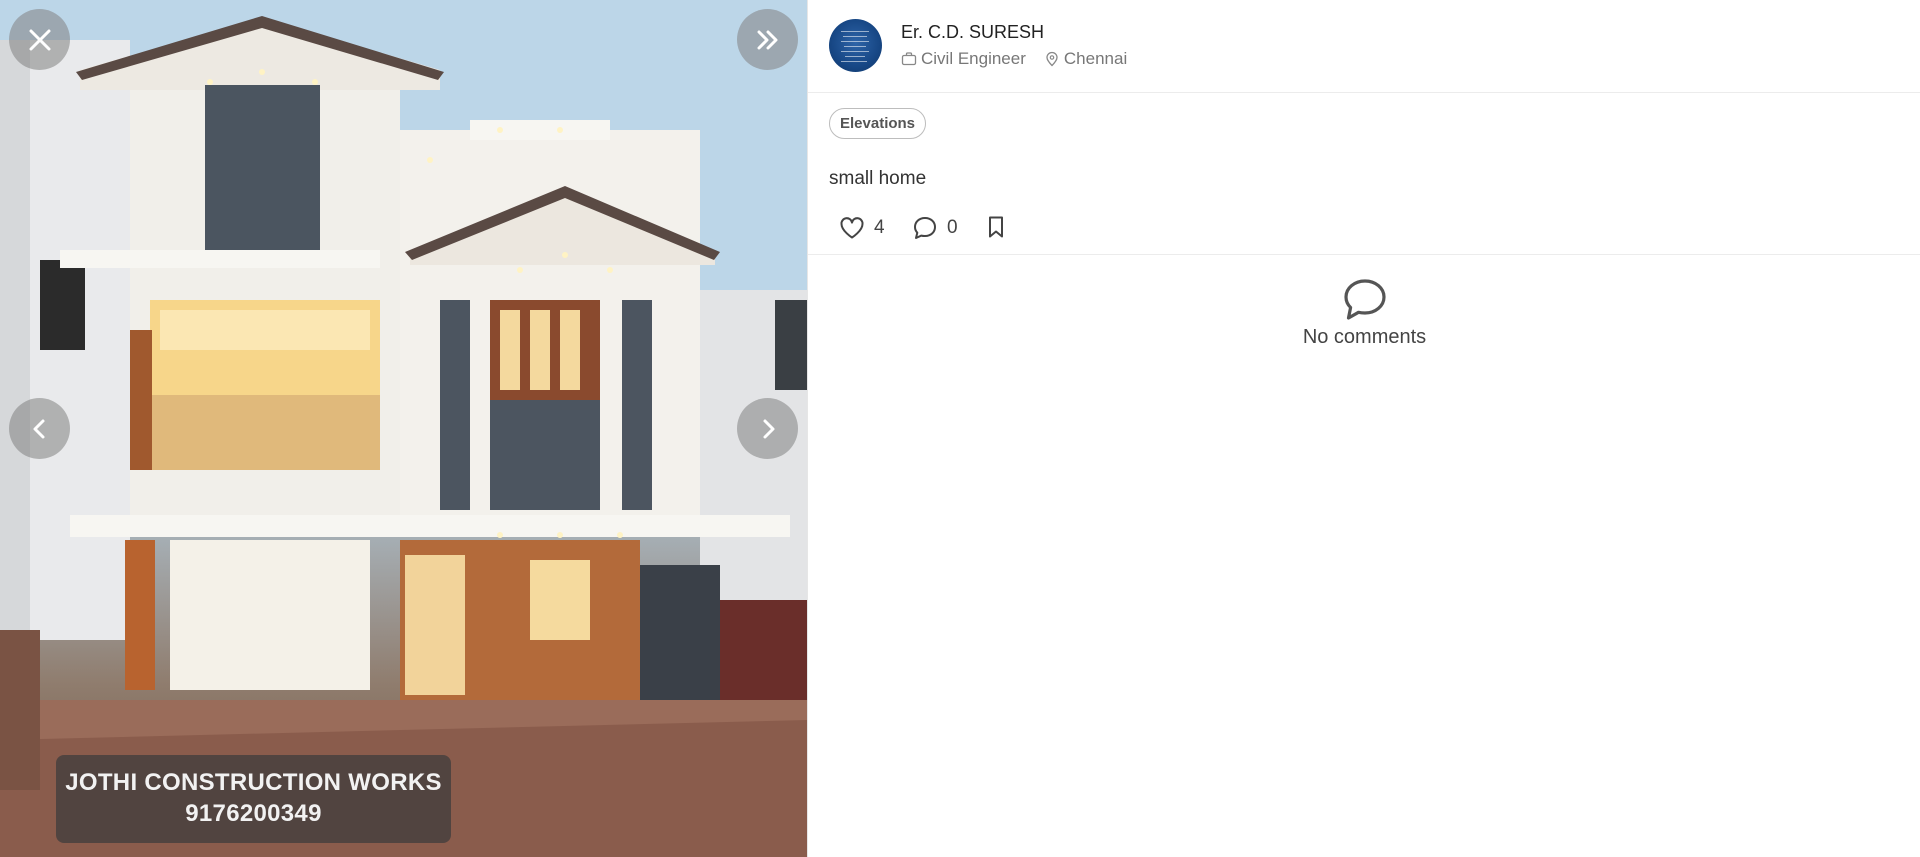 This screenshot has width=1920, height=857. Describe the element at coordinates (1364, 232) in the screenshot. I see `post-actions: 4 0` at that location.